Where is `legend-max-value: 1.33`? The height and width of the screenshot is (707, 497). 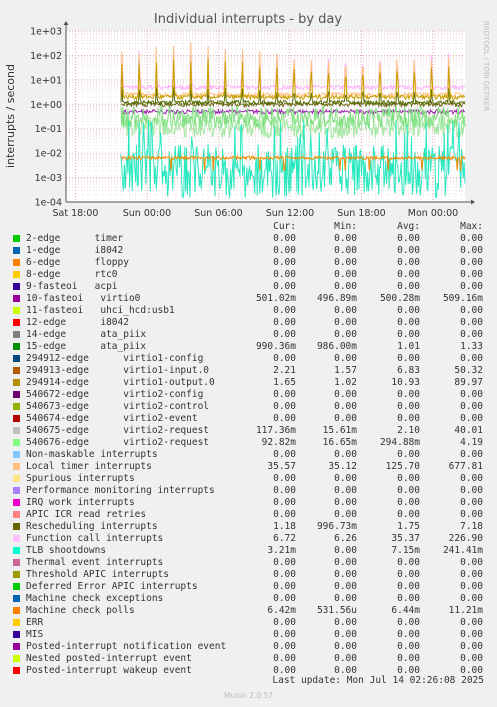 legend-max-value: 1.33 is located at coordinates (471, 346).